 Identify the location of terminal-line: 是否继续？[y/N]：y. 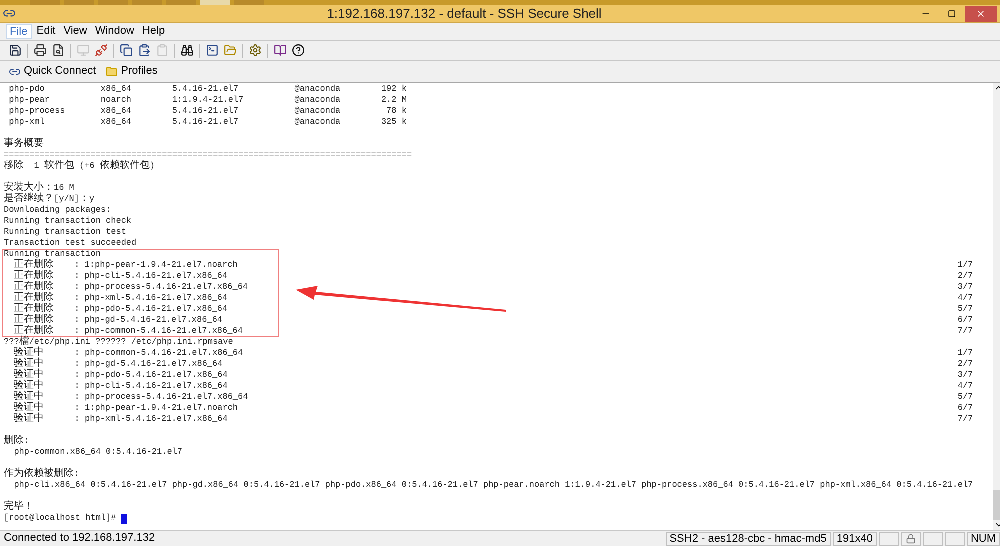
(49, 199).